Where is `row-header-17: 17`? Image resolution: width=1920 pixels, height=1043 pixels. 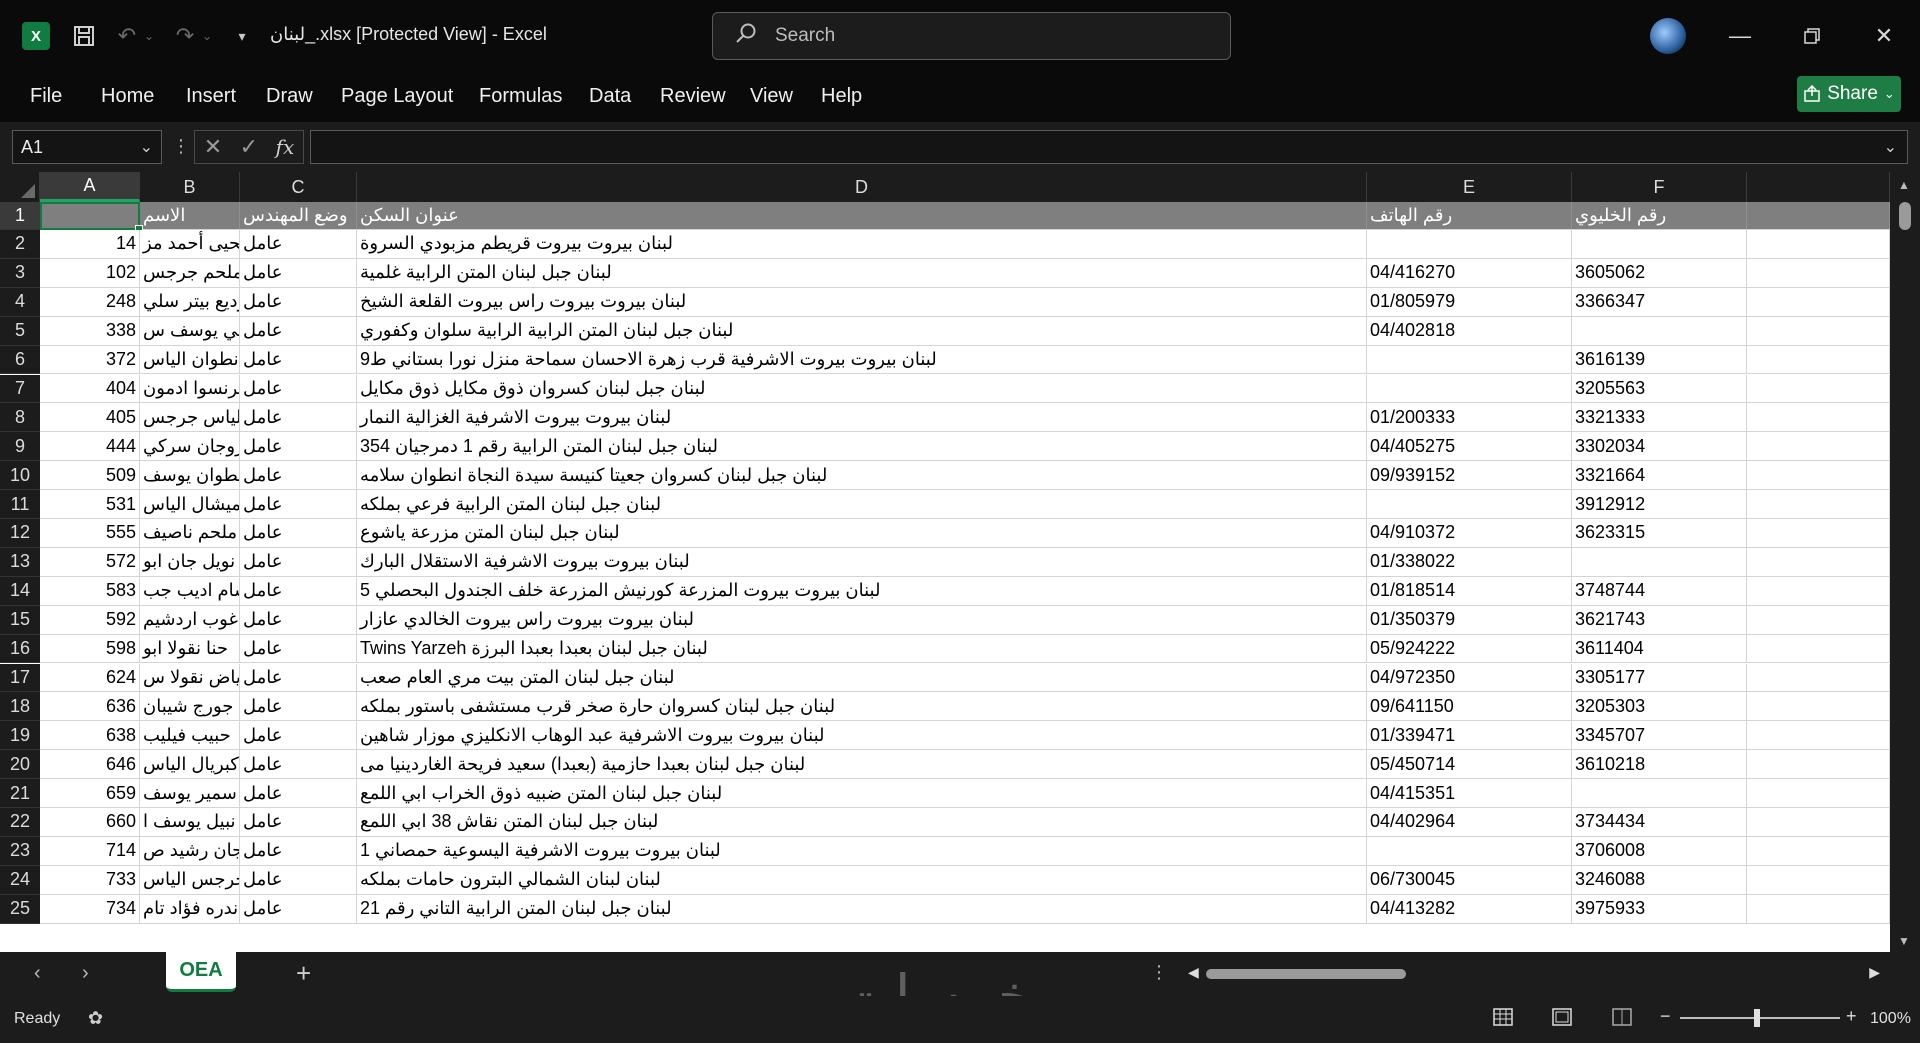
row-header-17: 17 is located at coordinates (20, 678).